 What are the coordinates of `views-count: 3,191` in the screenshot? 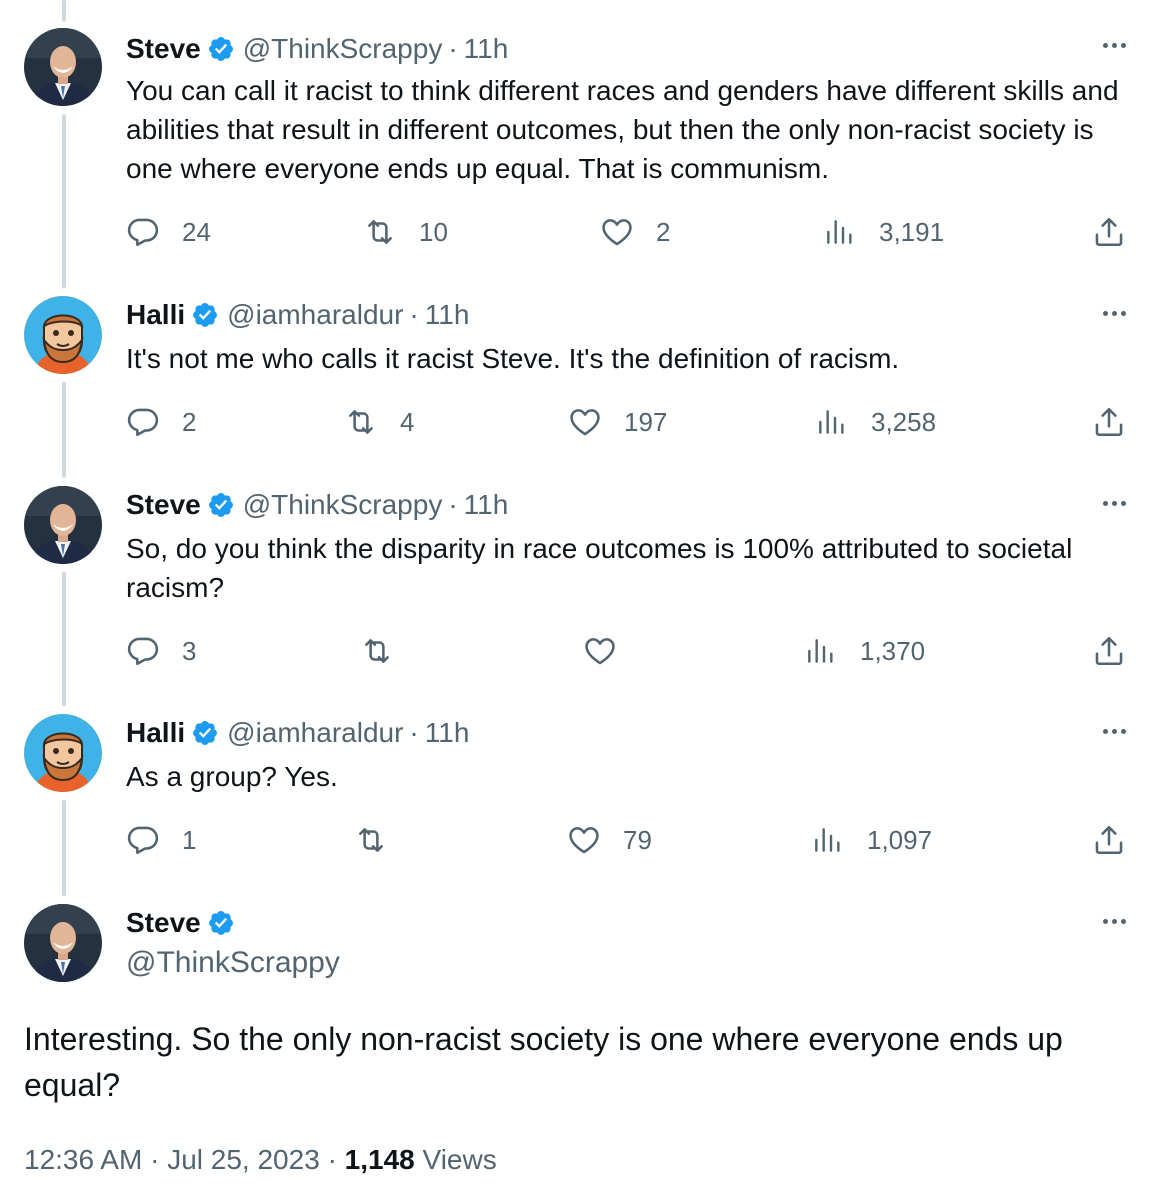 It's located at (912, 231).